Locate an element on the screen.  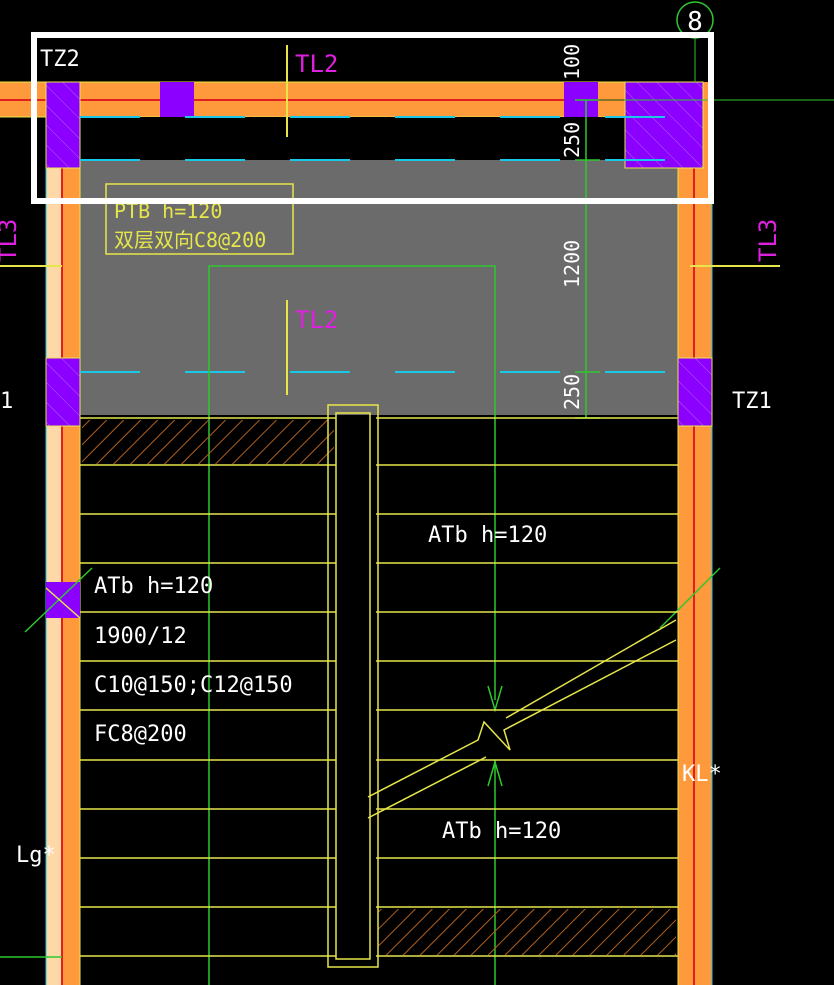
label-kl: KL* is located at coordinates (702, 774).